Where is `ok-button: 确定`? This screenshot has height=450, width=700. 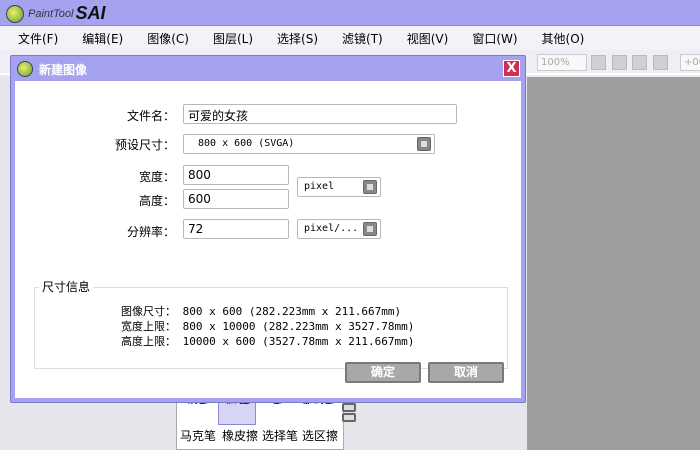
ok-button: 确定 is located at coordinates (383, 372).